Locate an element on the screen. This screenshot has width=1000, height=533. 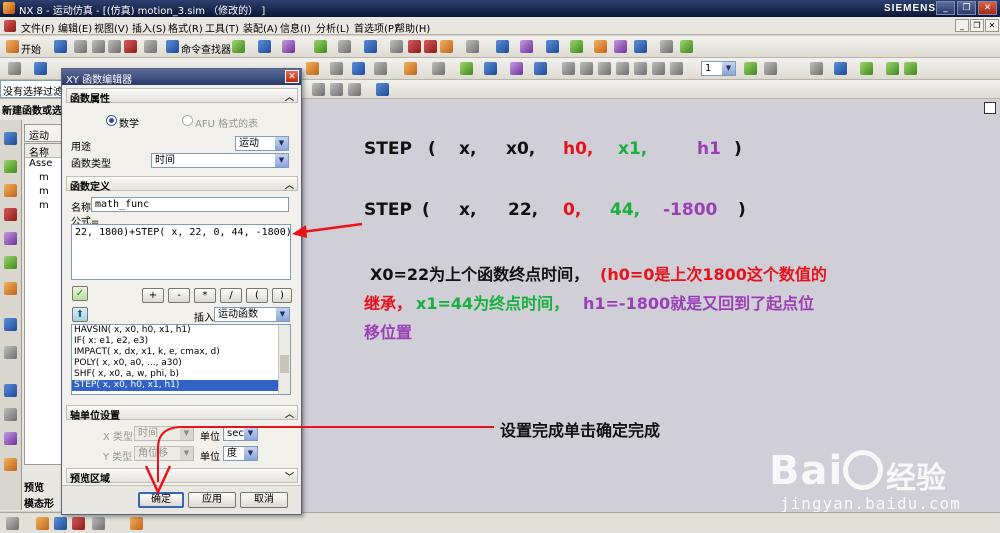
tree-item: Asse is located at coordinates (43, 165).